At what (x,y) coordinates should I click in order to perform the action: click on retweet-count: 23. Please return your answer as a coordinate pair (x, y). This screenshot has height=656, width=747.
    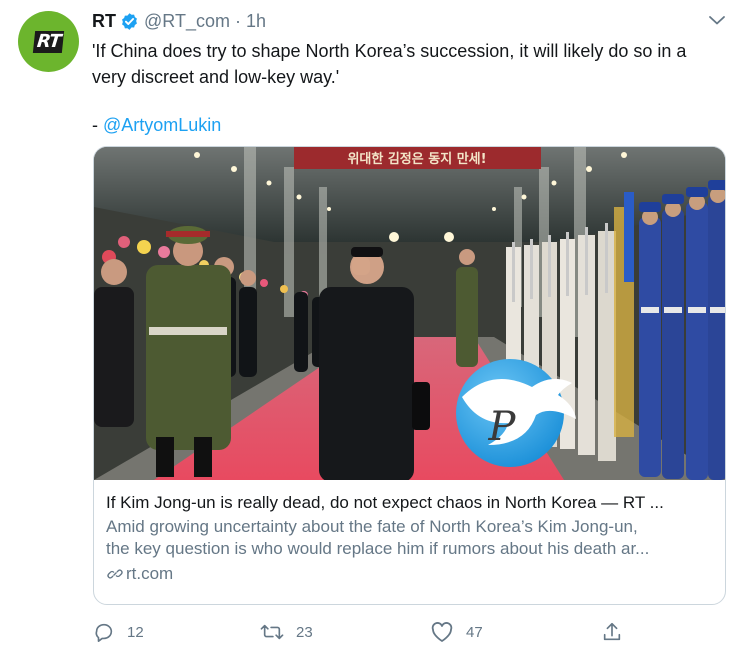
    Looking at the image, I should click on (304, 632).